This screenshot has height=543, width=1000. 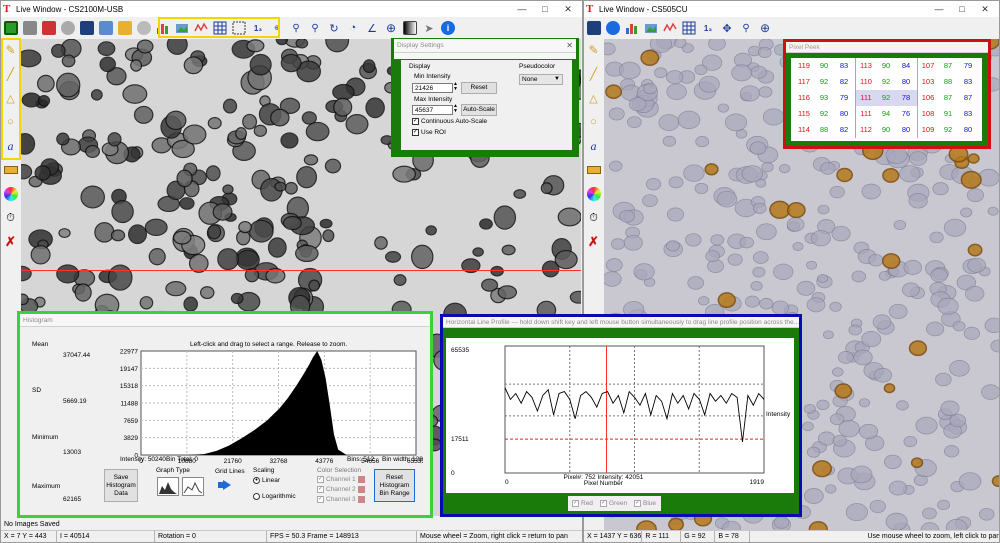 What do you see at coordinates (227, 485) in the screenshot?
I see `grid-lines-toggle-icon` at bounding box center [227, 485].